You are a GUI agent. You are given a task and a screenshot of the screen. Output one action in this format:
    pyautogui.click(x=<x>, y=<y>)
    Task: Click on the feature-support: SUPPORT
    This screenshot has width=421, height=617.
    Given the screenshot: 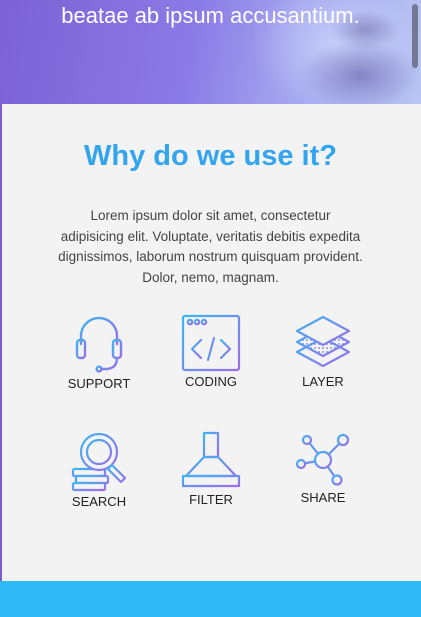 What is the action you would take?
    pyautogui.click(x=99, y=353)
    